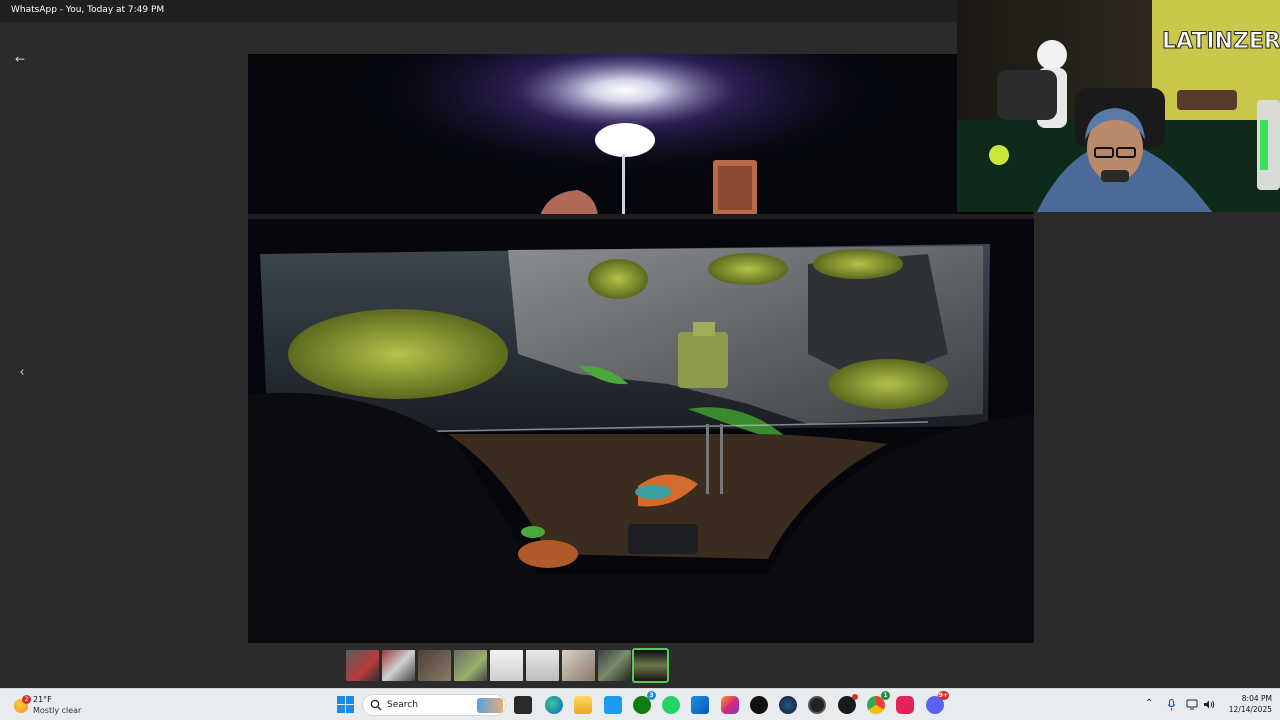 The image size is (1280, 720). What do you see at coordinates (434, 705) in the screenshot?
I see `taskbar-search: Search` at bounding box center [434, 705].